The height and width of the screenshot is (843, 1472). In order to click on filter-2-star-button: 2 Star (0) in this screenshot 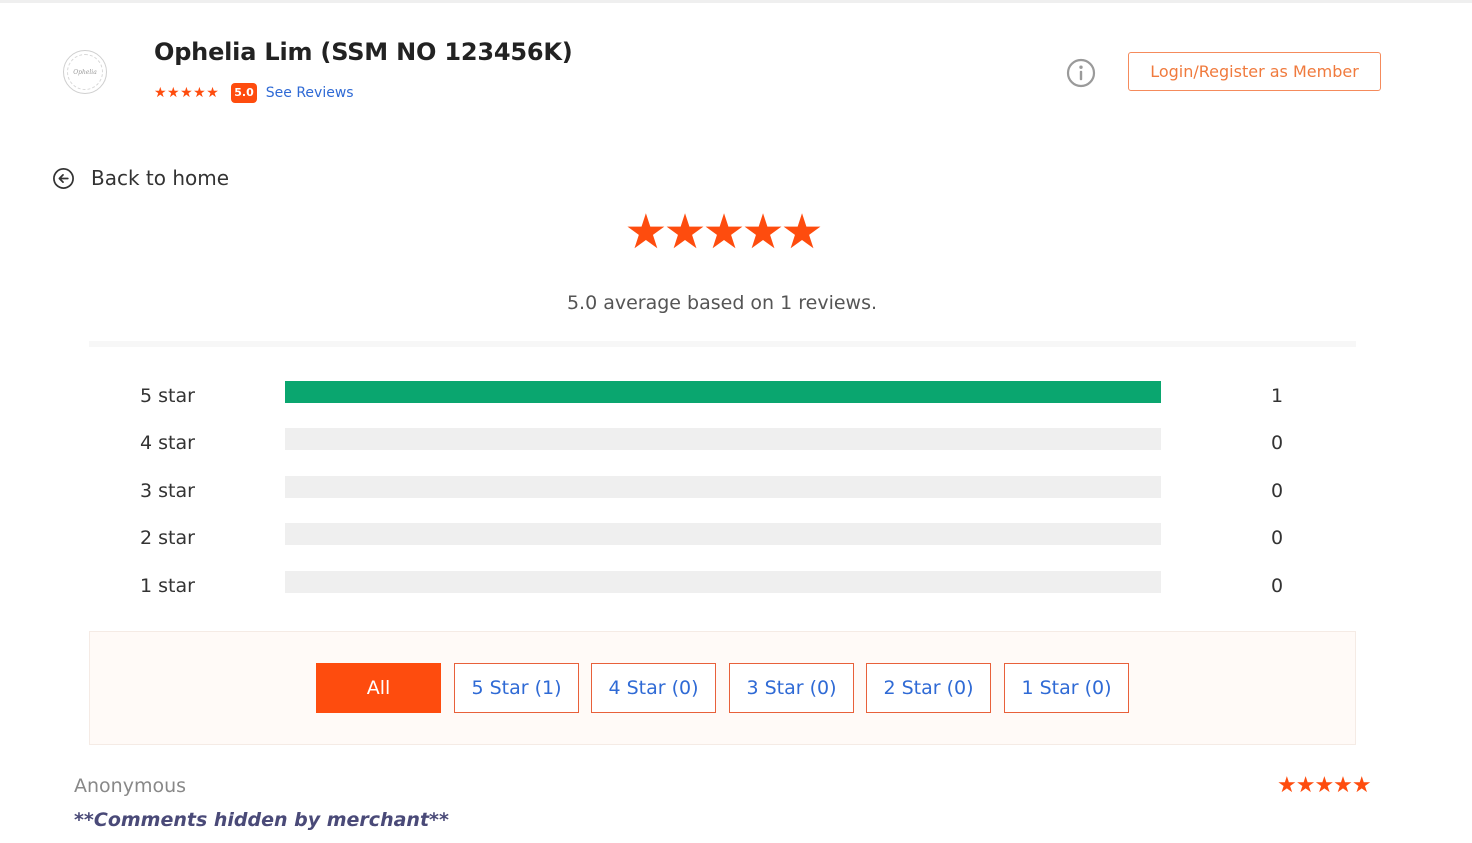, I will do `click(928, 688)`.